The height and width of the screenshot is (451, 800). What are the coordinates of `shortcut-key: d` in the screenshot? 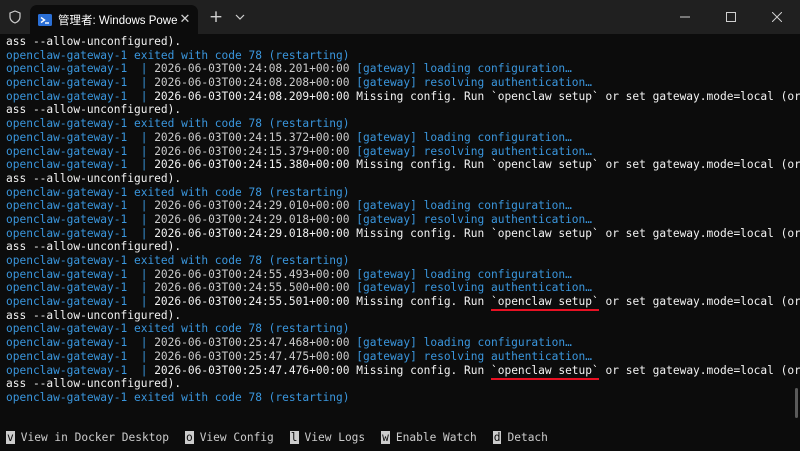 It's located at (497, 437).